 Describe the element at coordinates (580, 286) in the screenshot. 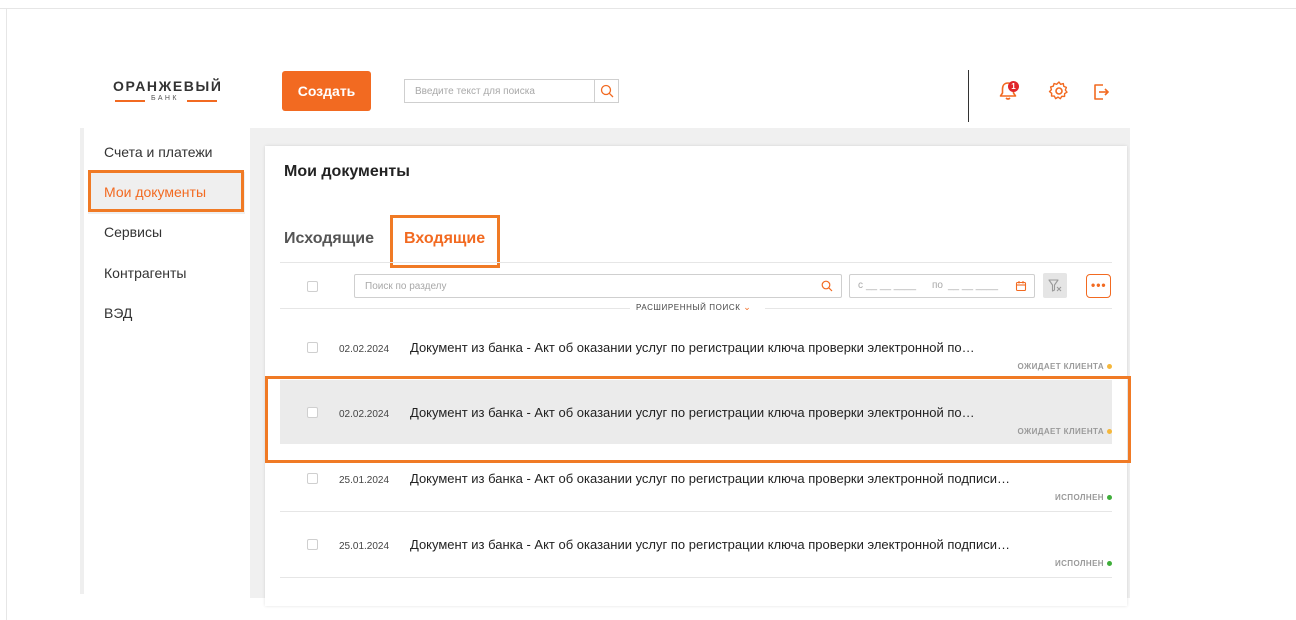

I see `section-search-input` at that location.